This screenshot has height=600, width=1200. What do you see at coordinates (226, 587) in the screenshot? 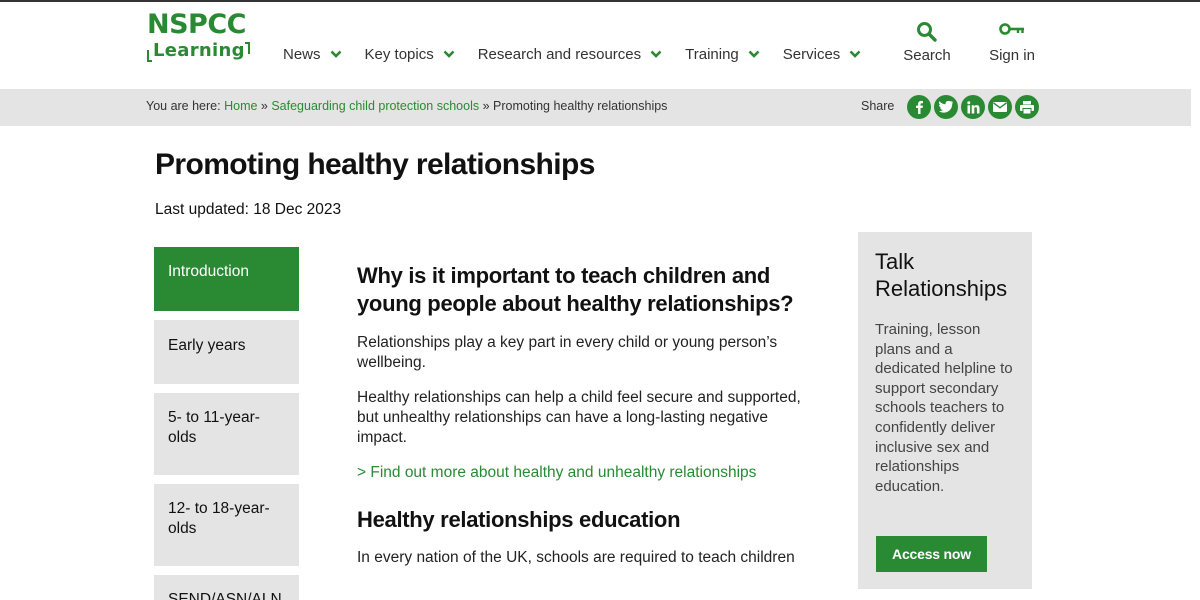
I see `sidenav-item-send: SEND/ASN/ALN` at bounding box center [226, 587].